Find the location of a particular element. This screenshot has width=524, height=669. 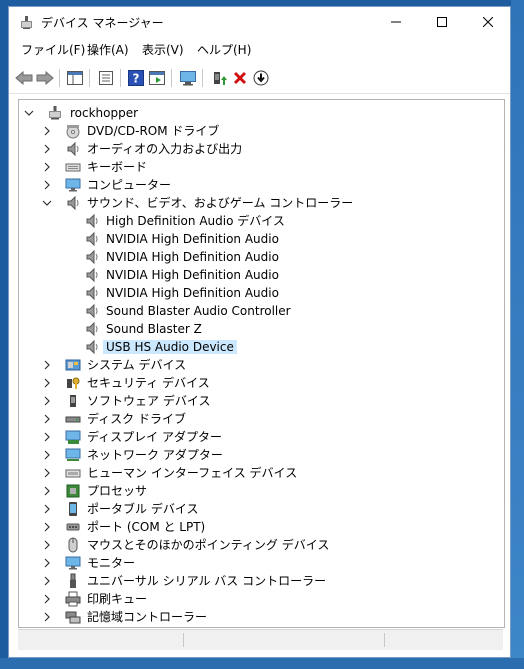

keyboard-icon is located at coordinates (73, 167).